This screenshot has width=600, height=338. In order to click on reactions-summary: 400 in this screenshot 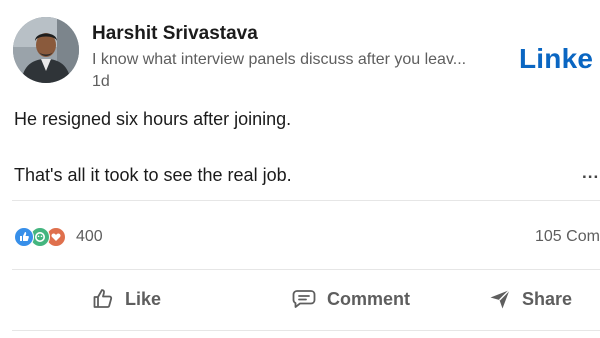, I will do `click(58, 237)`.